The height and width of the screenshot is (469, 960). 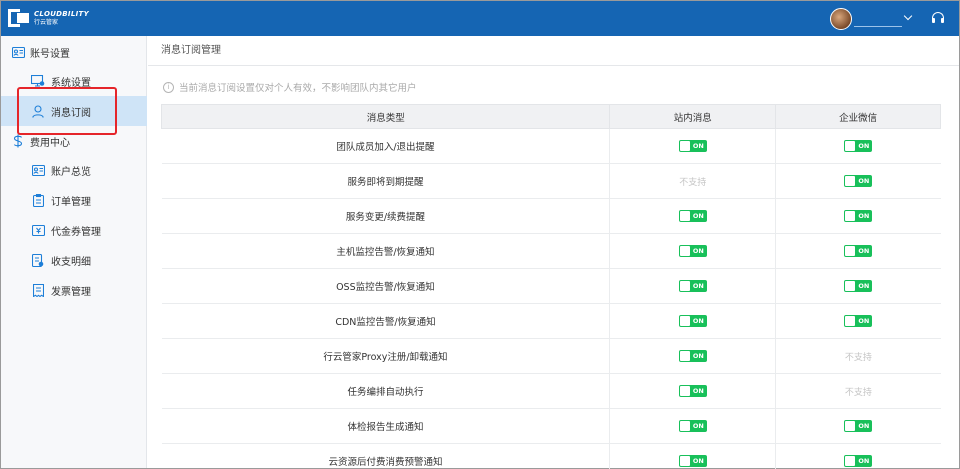 What do you see at coordinates (841, 19) in the screenshot?
I see `avatar` at bounding box center [841, 19].